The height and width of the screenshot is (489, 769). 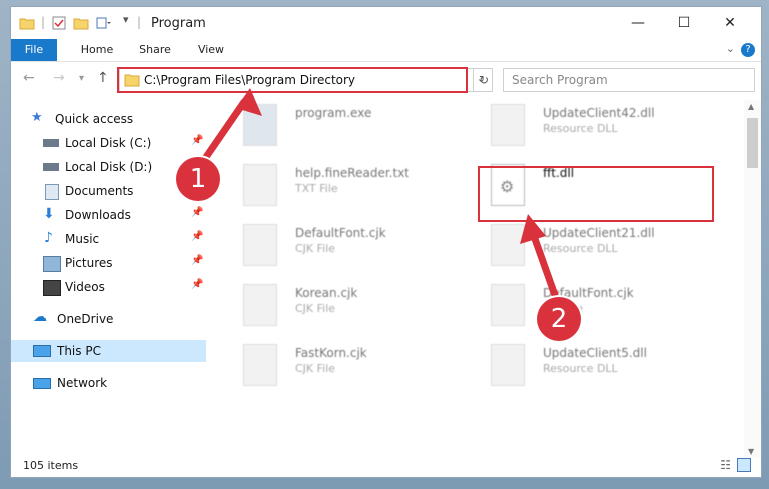 I want to click on address-highlight-box, so click(x=292, y=80).